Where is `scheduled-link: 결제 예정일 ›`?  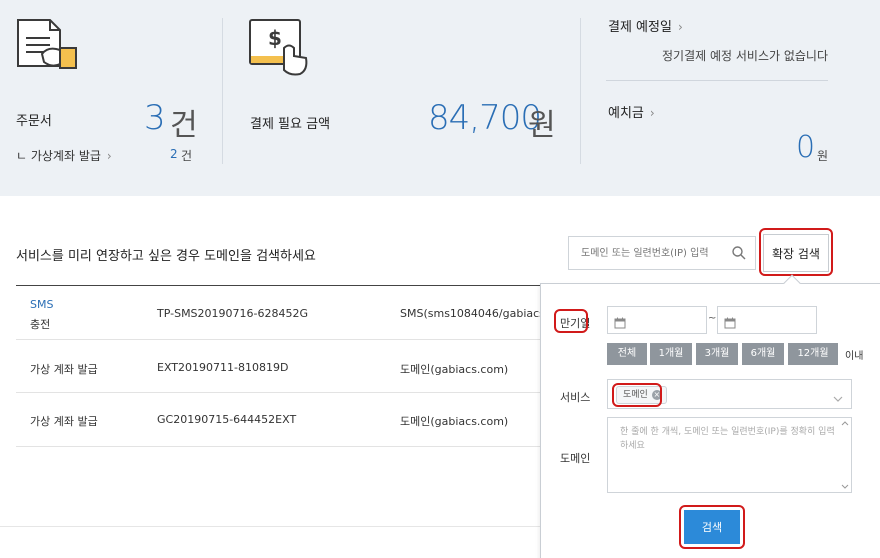
scheduled-link: 결제 예정일 › is located at coordinates (645, 25).